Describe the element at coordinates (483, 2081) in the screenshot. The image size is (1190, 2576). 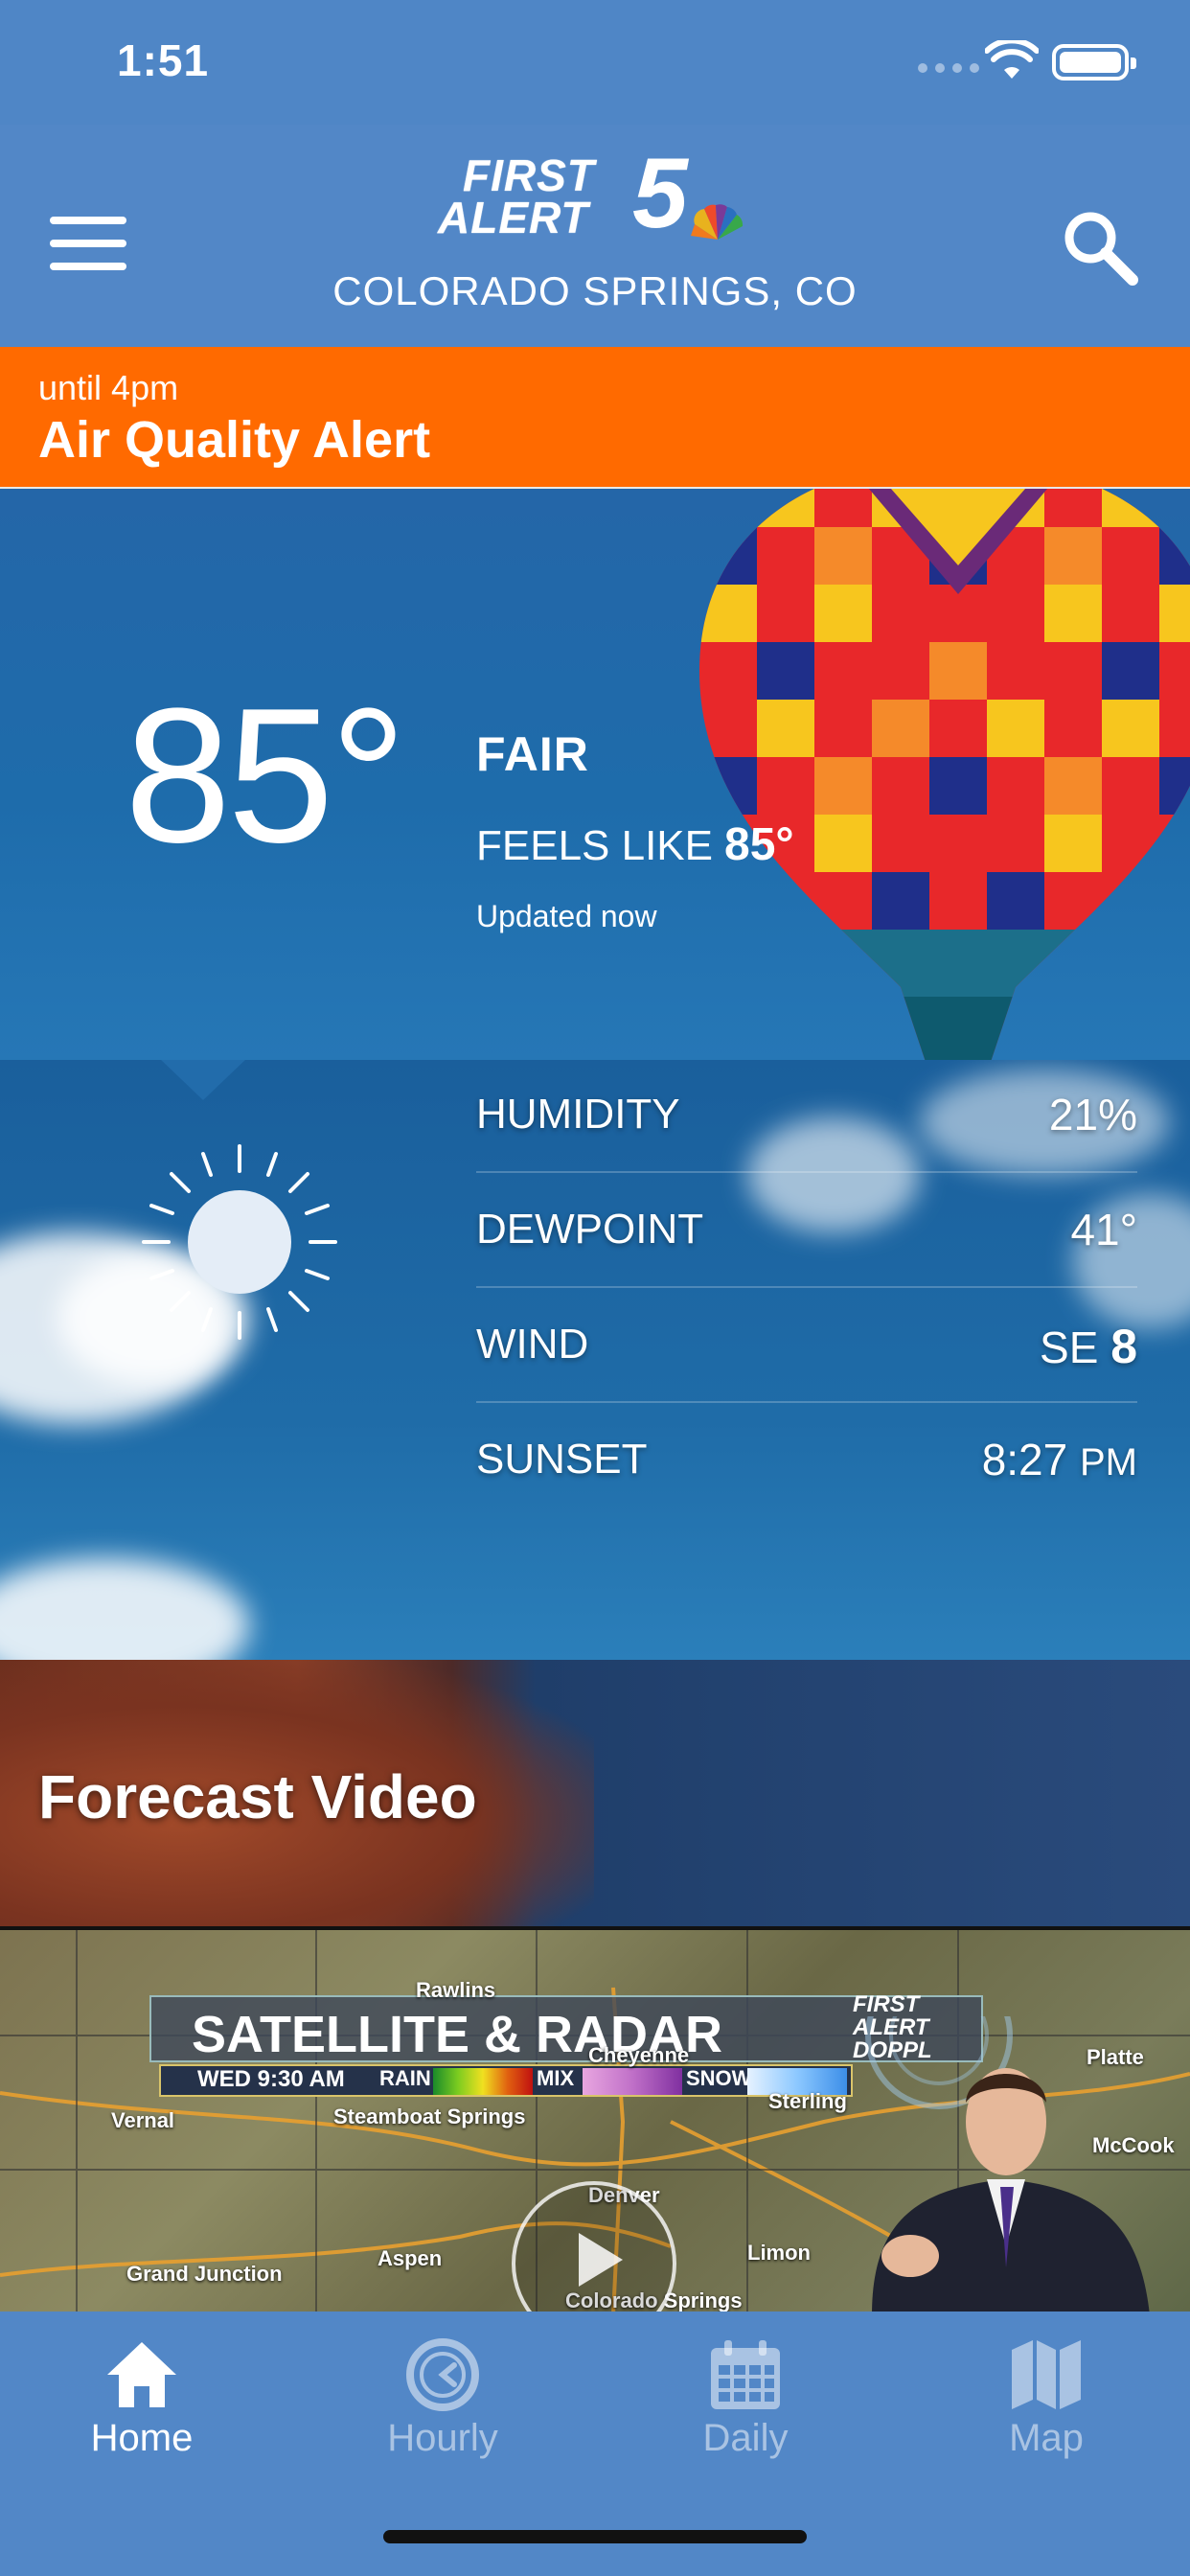
I see `legend-rain-bar` at that location.